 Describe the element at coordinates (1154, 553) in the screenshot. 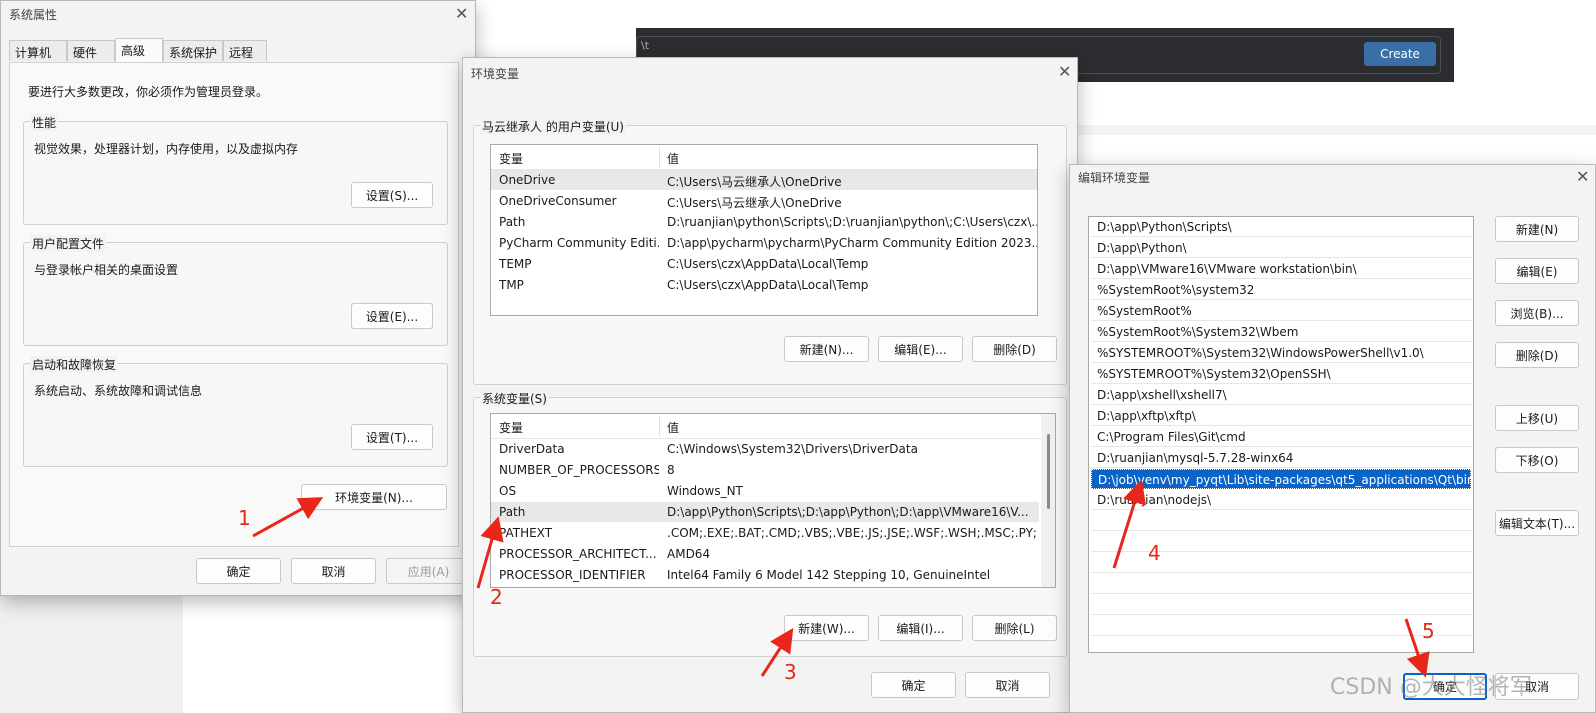

I see `annotation-4: 4` at that location.